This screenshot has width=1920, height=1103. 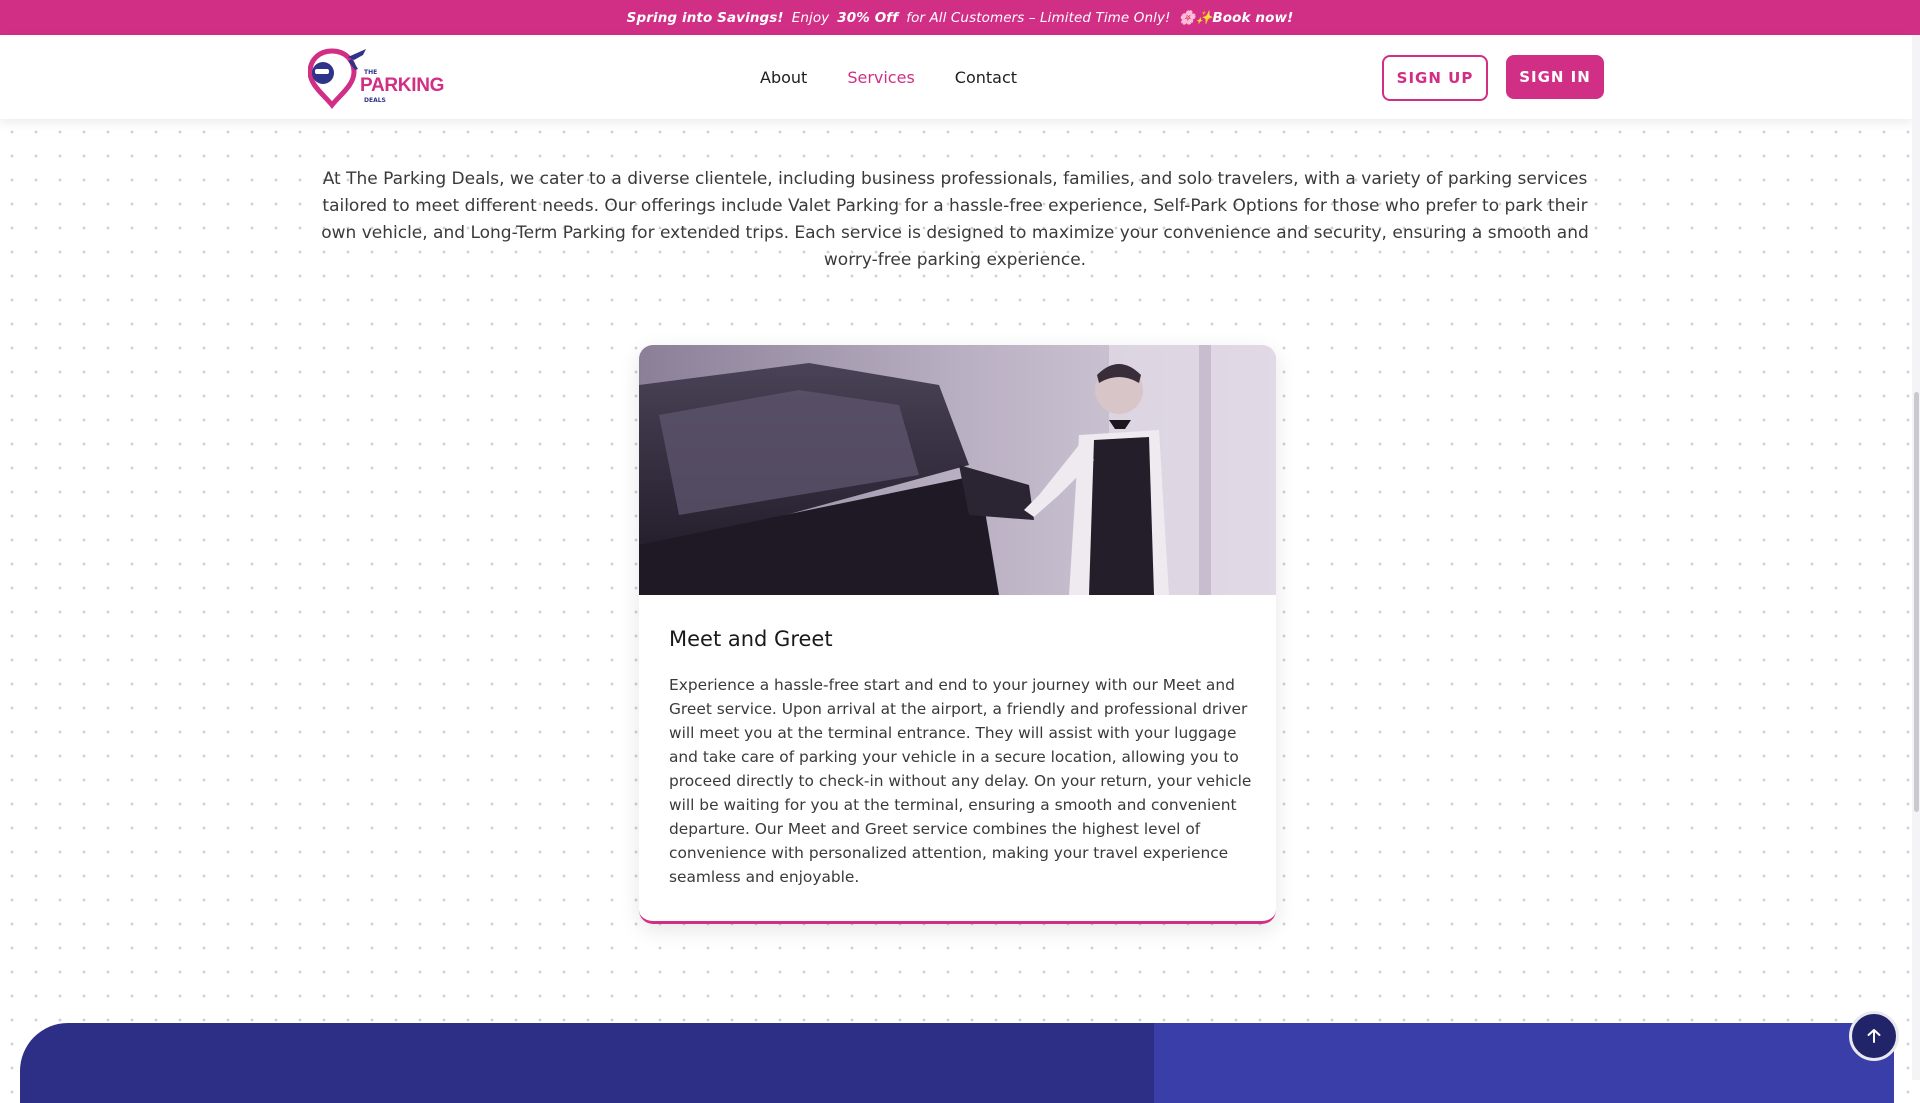 I want to click on promo-text: for All Customers – Limited Time Only!, so click(x=1038, y=17).